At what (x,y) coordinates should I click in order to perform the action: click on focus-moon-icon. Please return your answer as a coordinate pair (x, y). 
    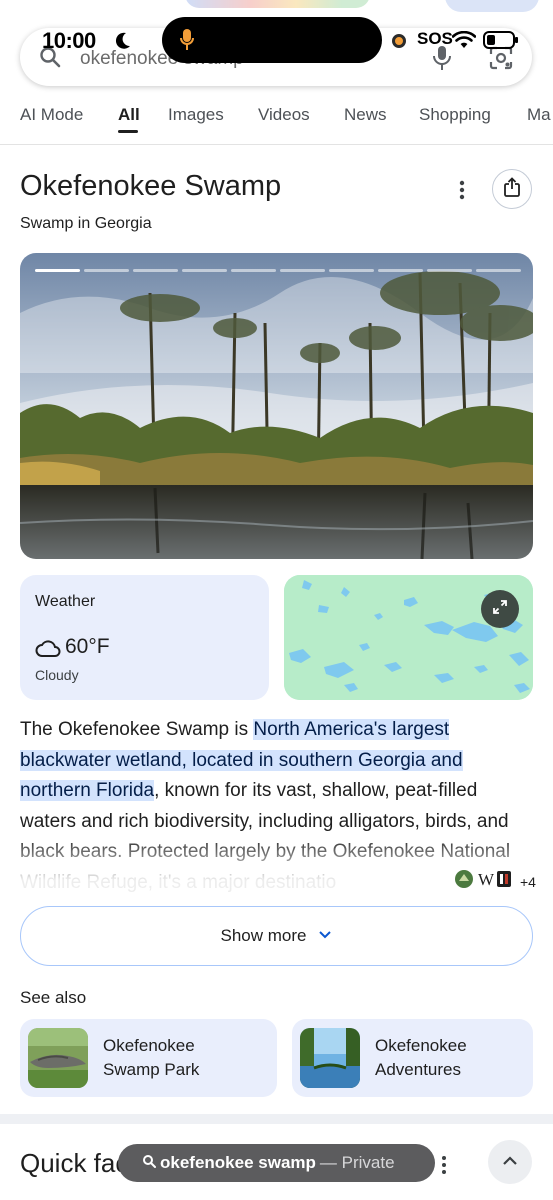
    Looking at the image, I should click on (122, 43).